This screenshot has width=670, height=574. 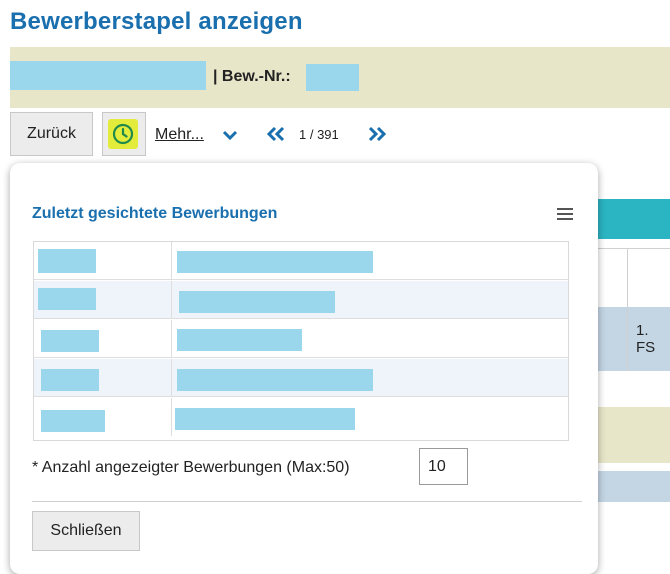 What do you see at coordinates (443, 466) in the screenshot?
I see `count-input` at bounding box center [443, 466].